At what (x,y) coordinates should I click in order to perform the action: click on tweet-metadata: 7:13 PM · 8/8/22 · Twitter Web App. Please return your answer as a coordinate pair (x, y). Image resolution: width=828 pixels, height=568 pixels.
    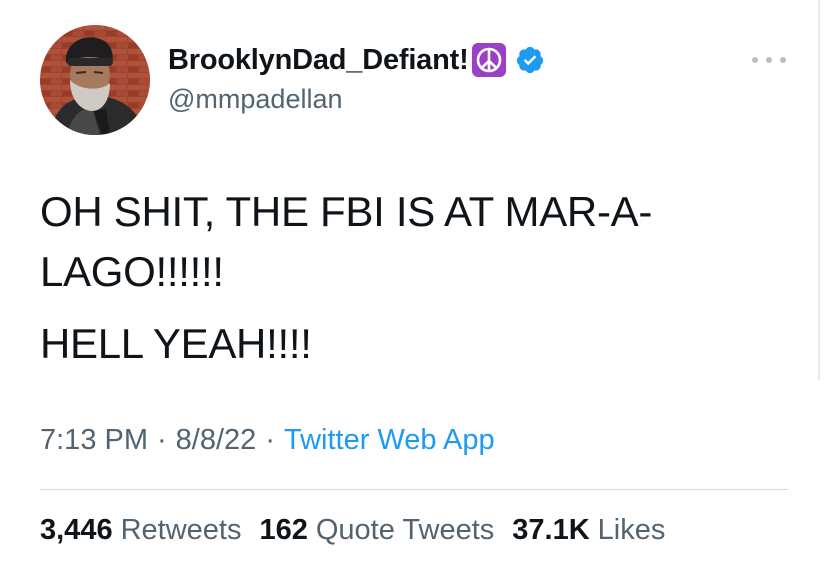
    Looking at the image, I should click on (267, 440).